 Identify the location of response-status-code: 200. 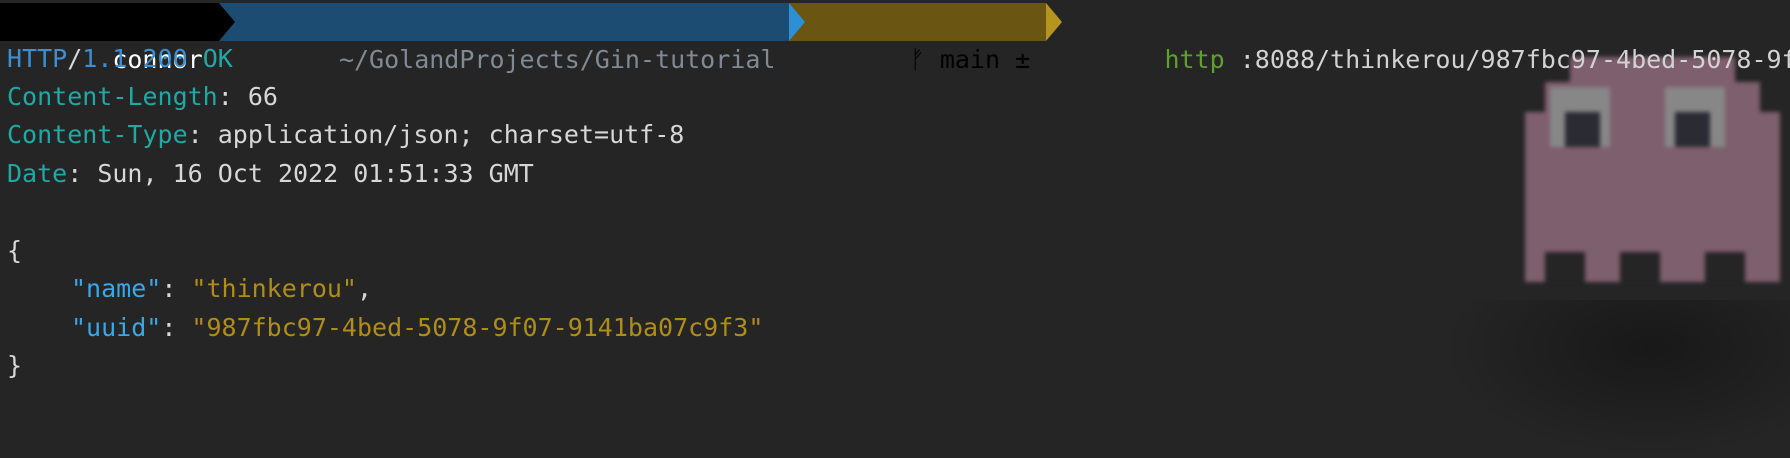
(165, 58).